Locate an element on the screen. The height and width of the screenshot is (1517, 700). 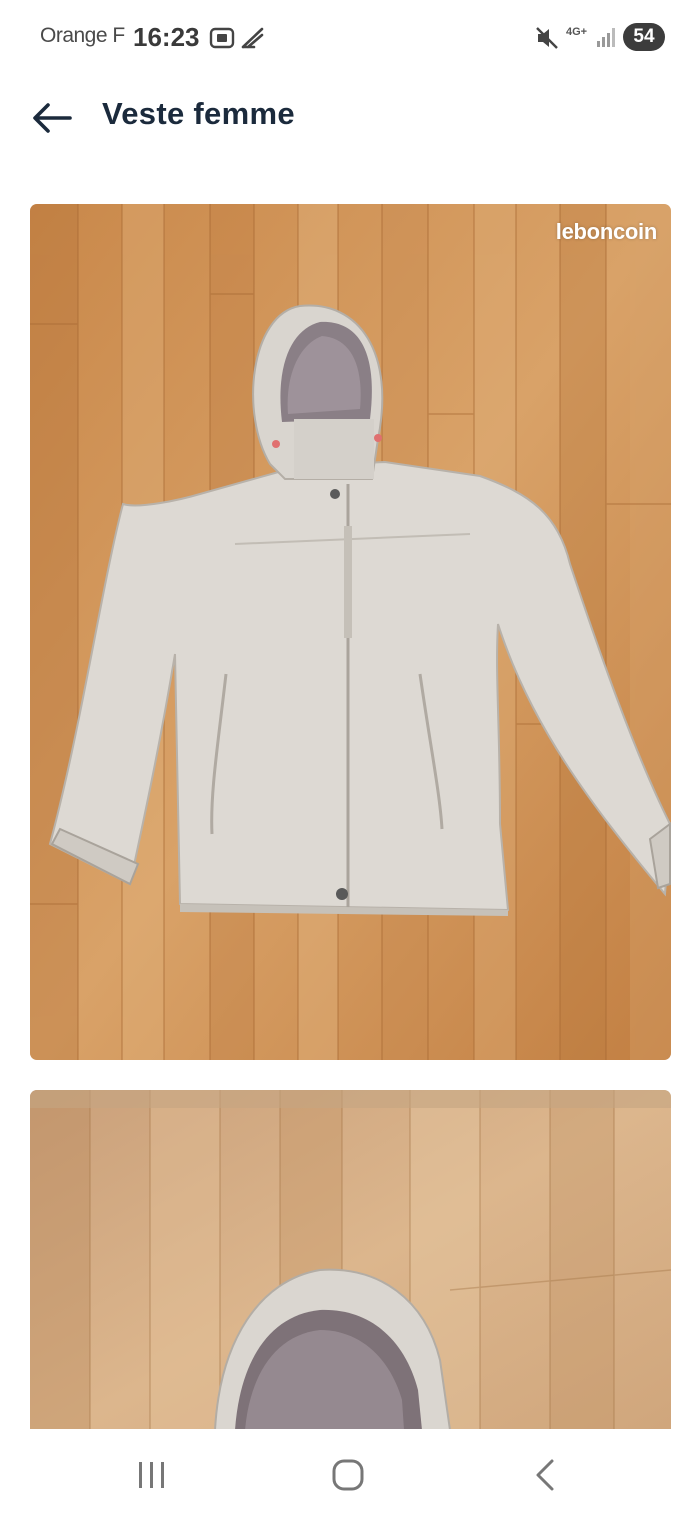
leboncoin-watermark: leboncoin is located at coordinates (606, 231).